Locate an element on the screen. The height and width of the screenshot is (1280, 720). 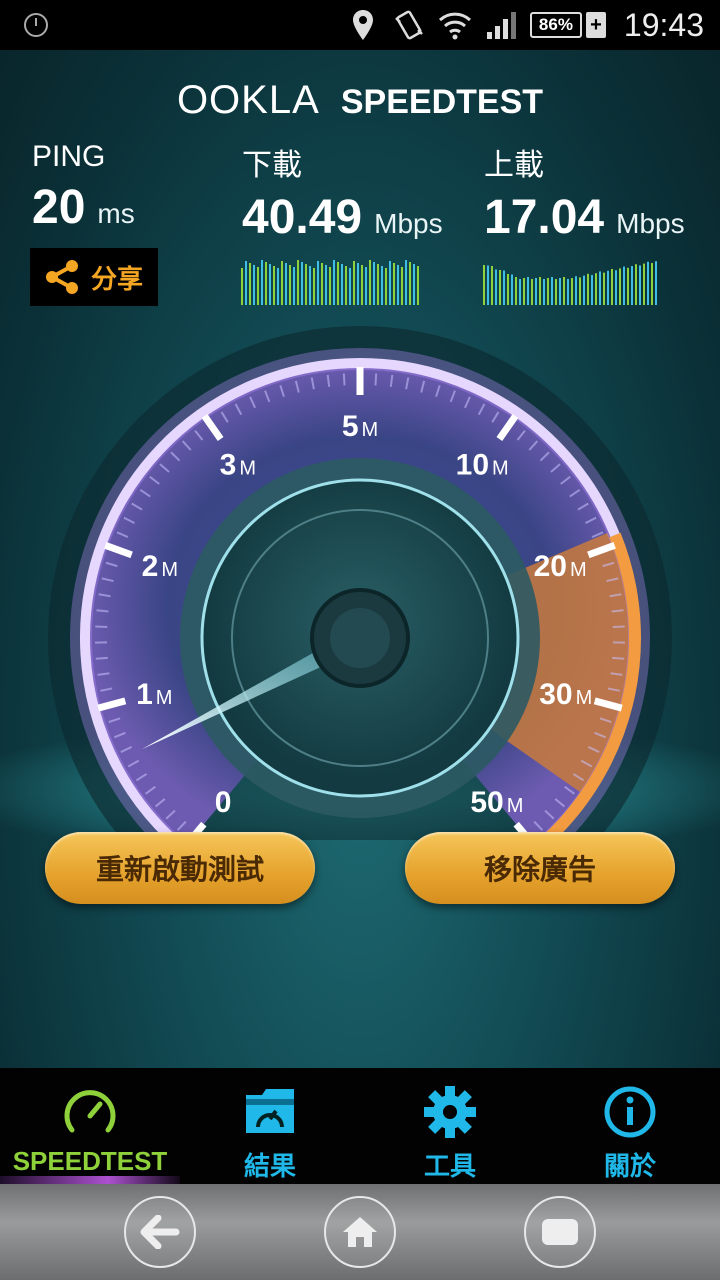
upload-stat: 上載 17.04 Mbps is located at coordinates (584, 192).